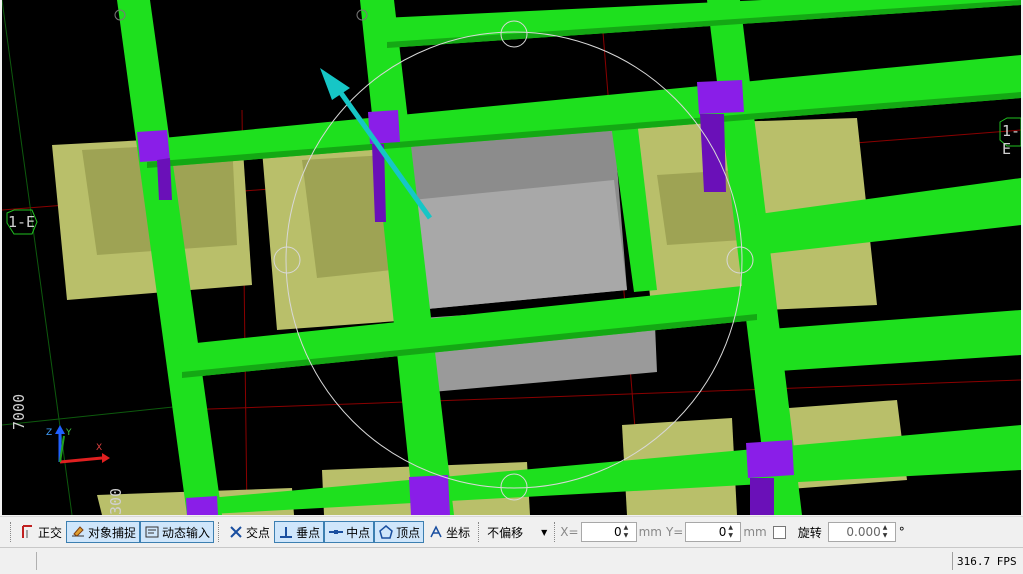 The height and width of the screenshot is (574, 1023). I want to click on y-spinner: ▲ ▼, so click(733, 532).